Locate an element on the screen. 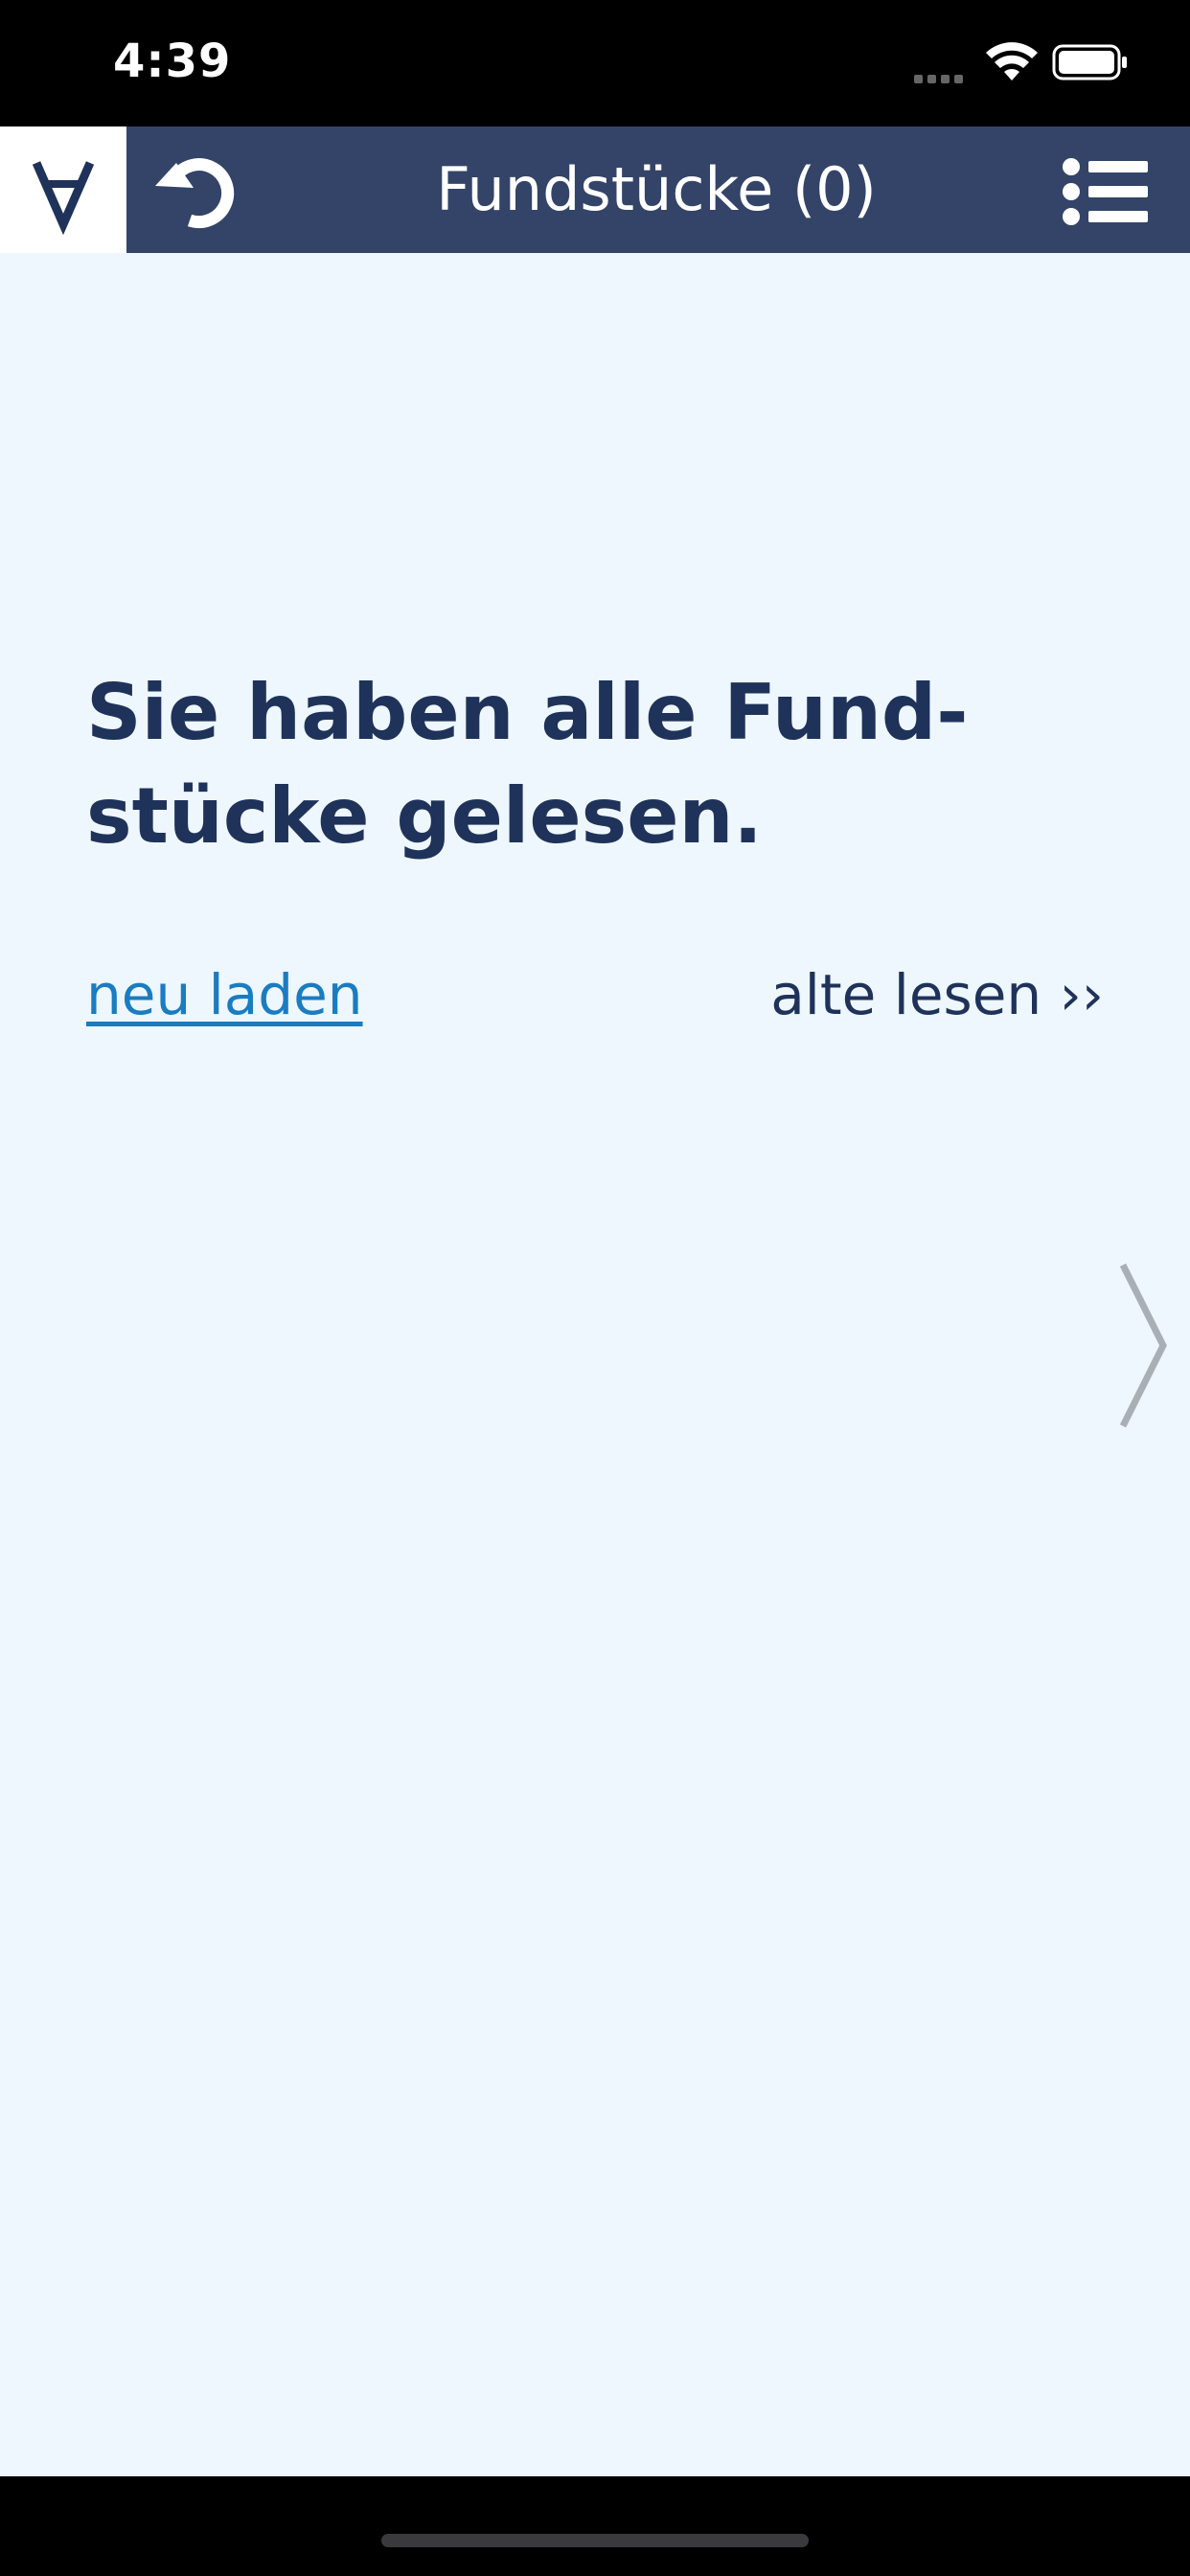  battery-icon is located at coordinates (1090, 62).